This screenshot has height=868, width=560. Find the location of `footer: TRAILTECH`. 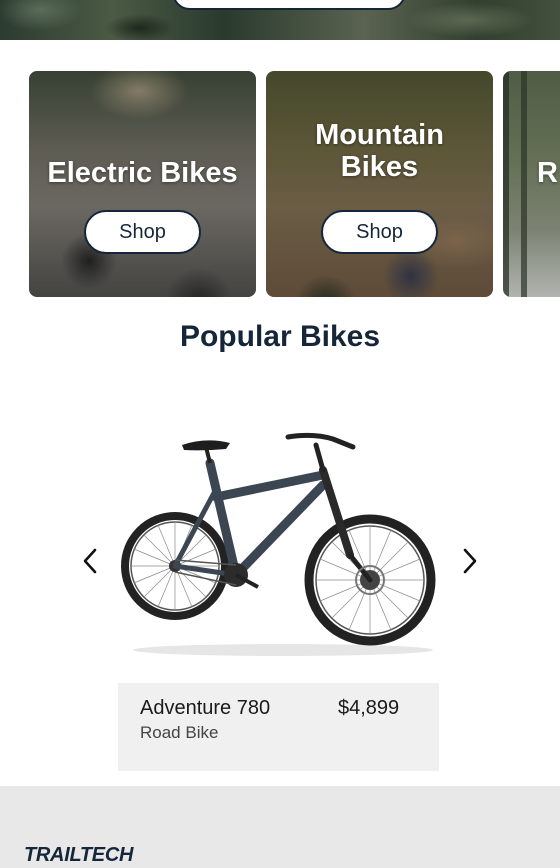

footer: TRAILTECH is located at coordinates (280, 827).